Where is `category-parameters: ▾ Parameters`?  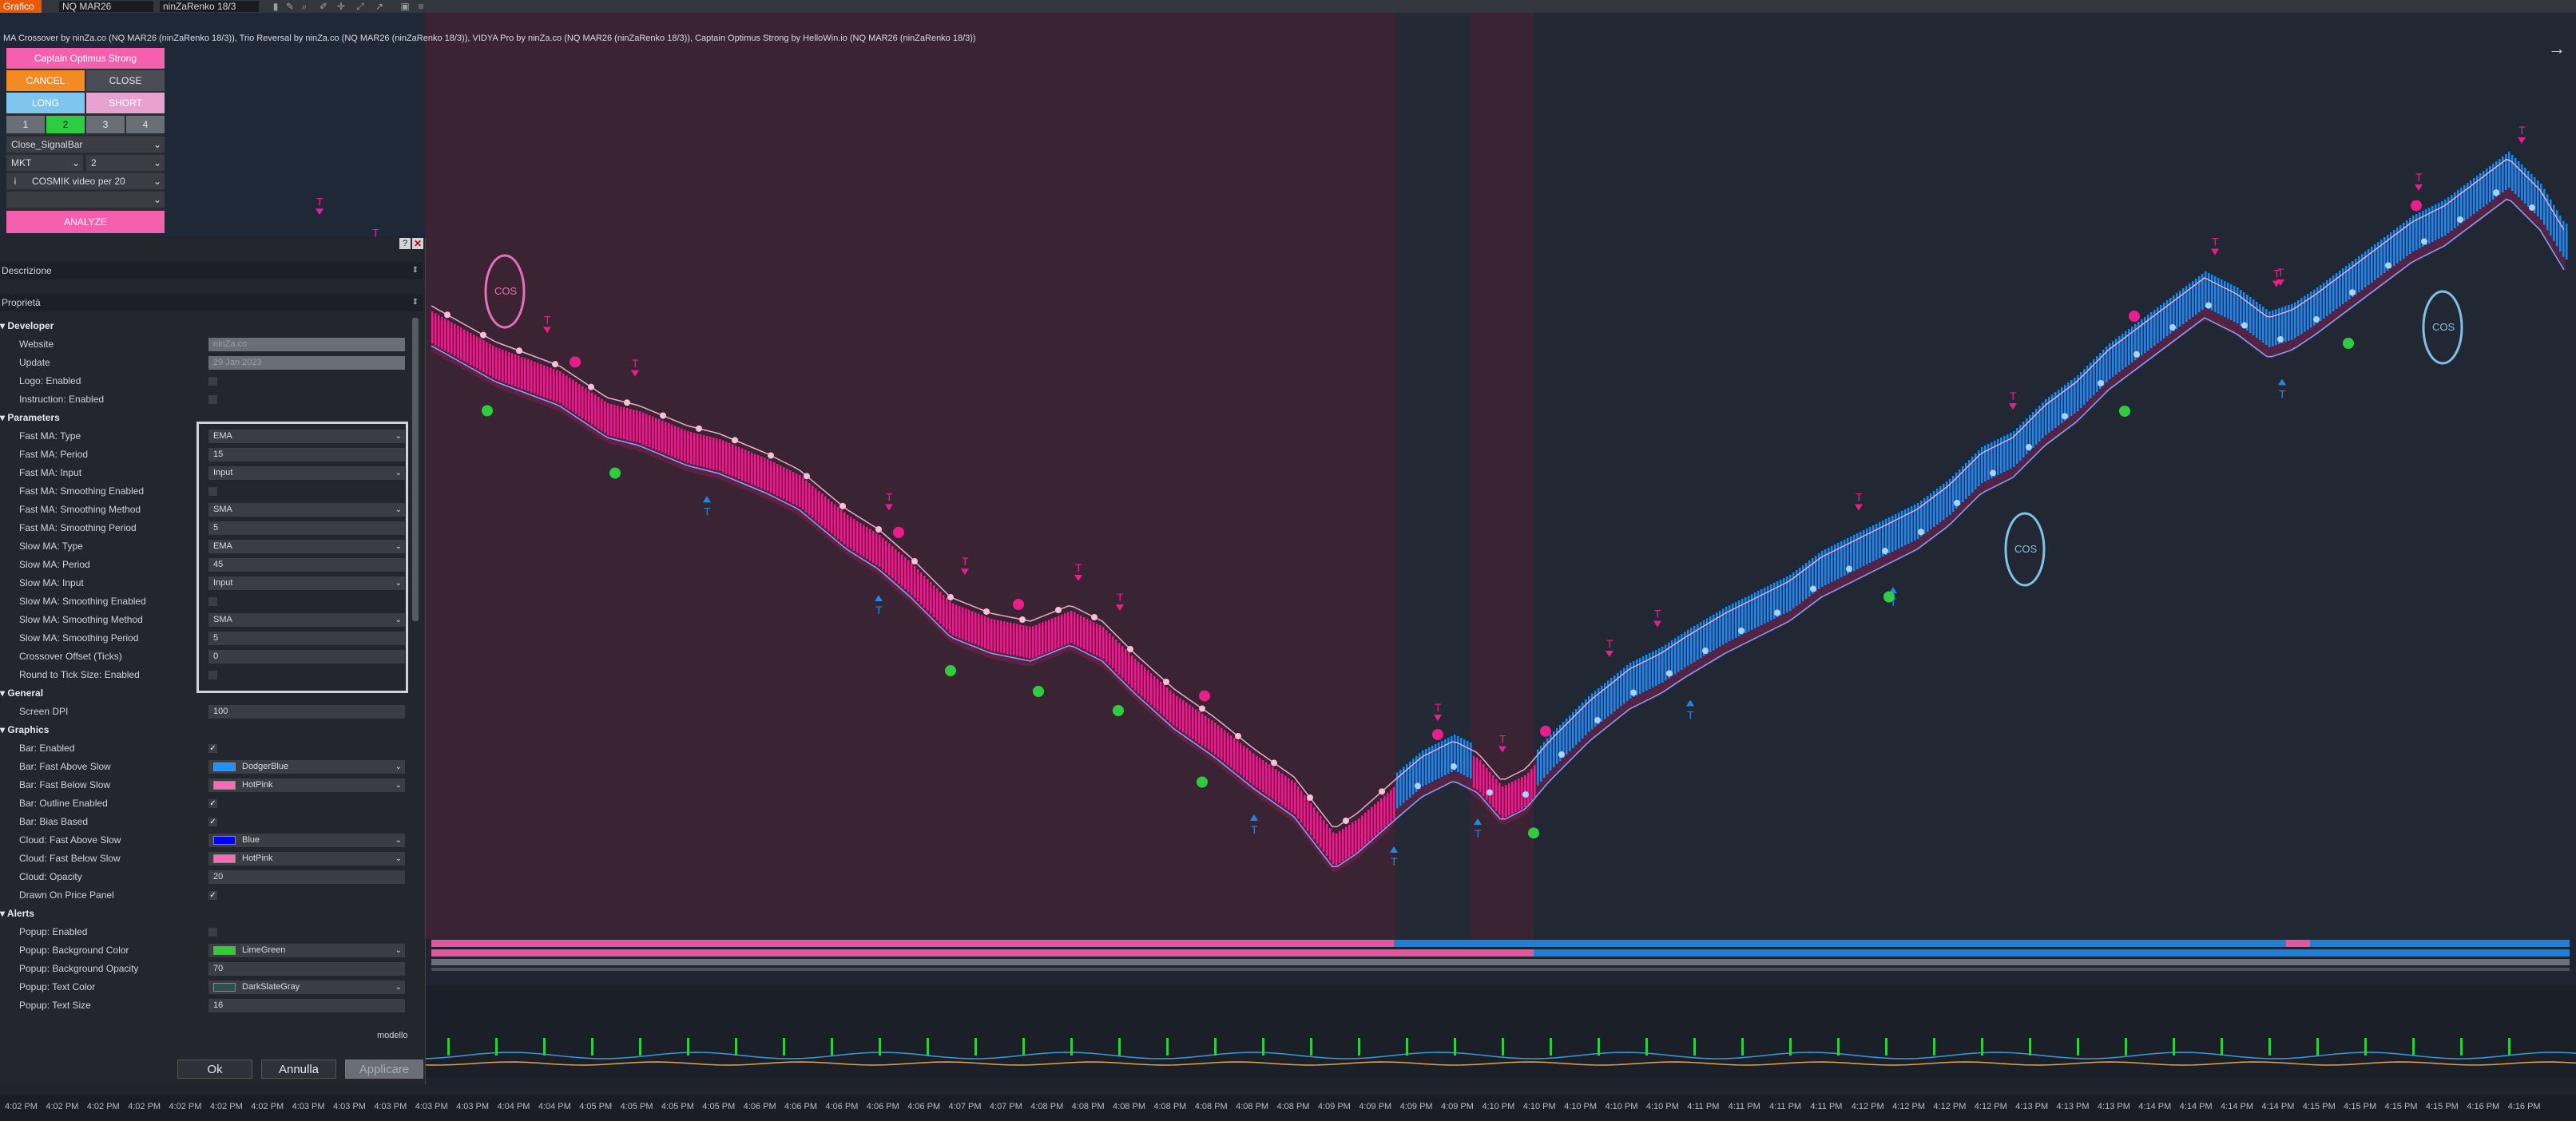 category-parameters: ▾ Parameters is located at coordinates (30, 418).